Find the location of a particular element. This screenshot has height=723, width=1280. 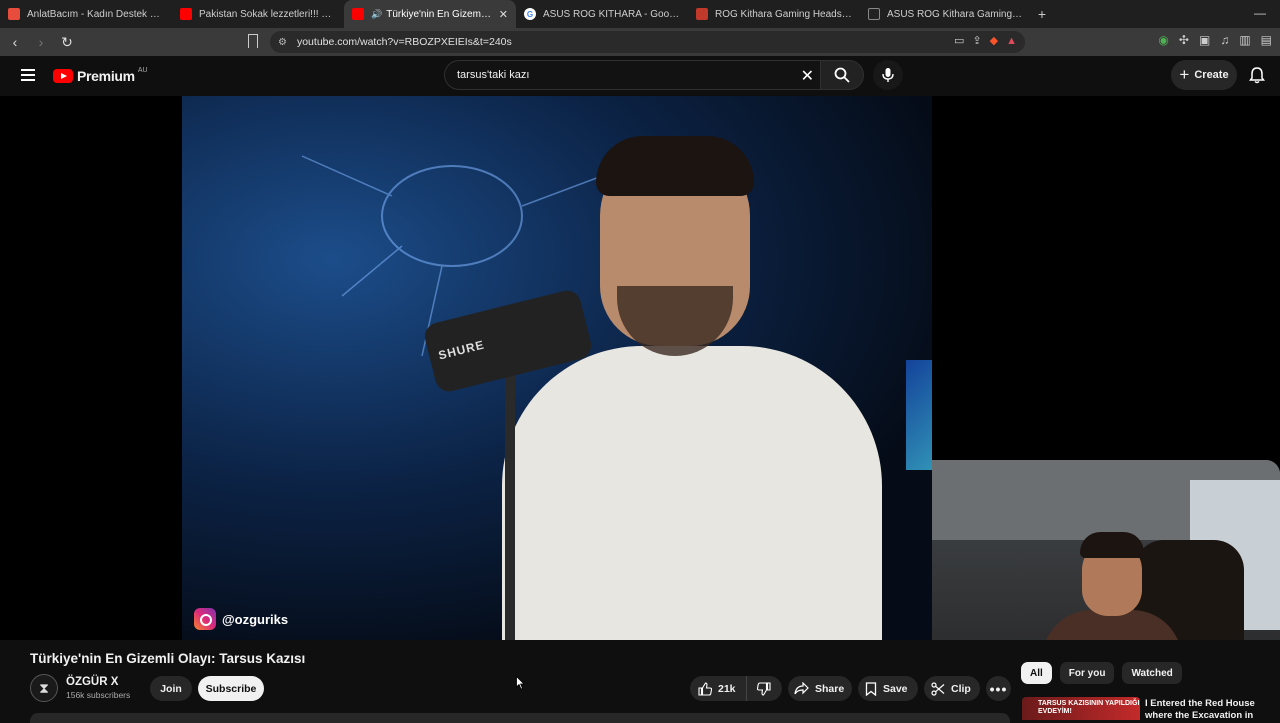

tab-label: Pakistan Sokak lezzetleri!!! Diye diye is located at coordinates (267, 14).